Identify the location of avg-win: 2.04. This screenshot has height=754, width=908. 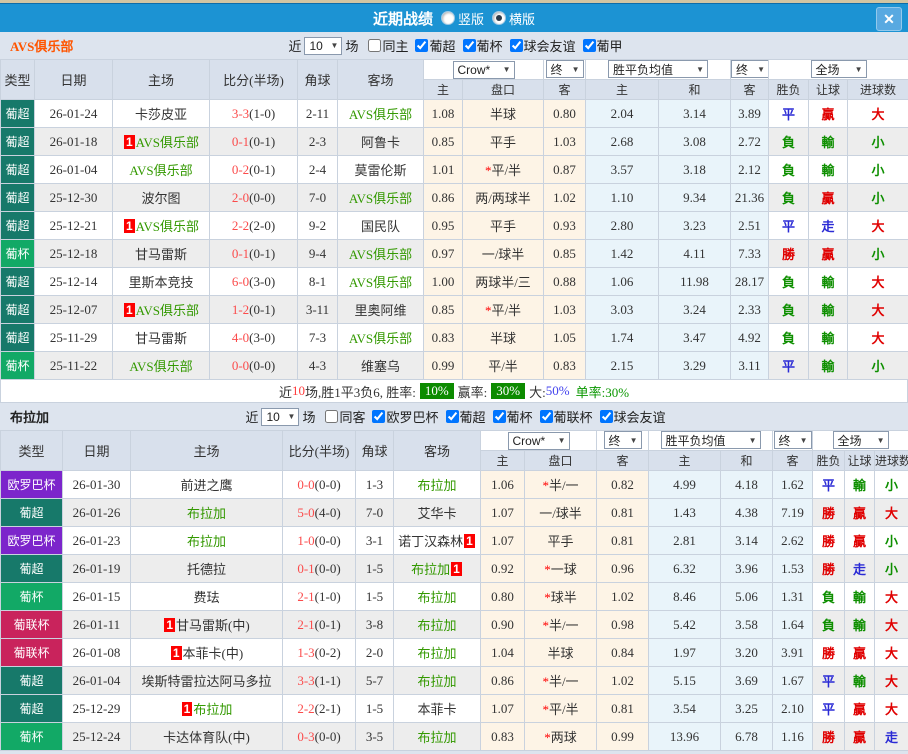
(622, 113).